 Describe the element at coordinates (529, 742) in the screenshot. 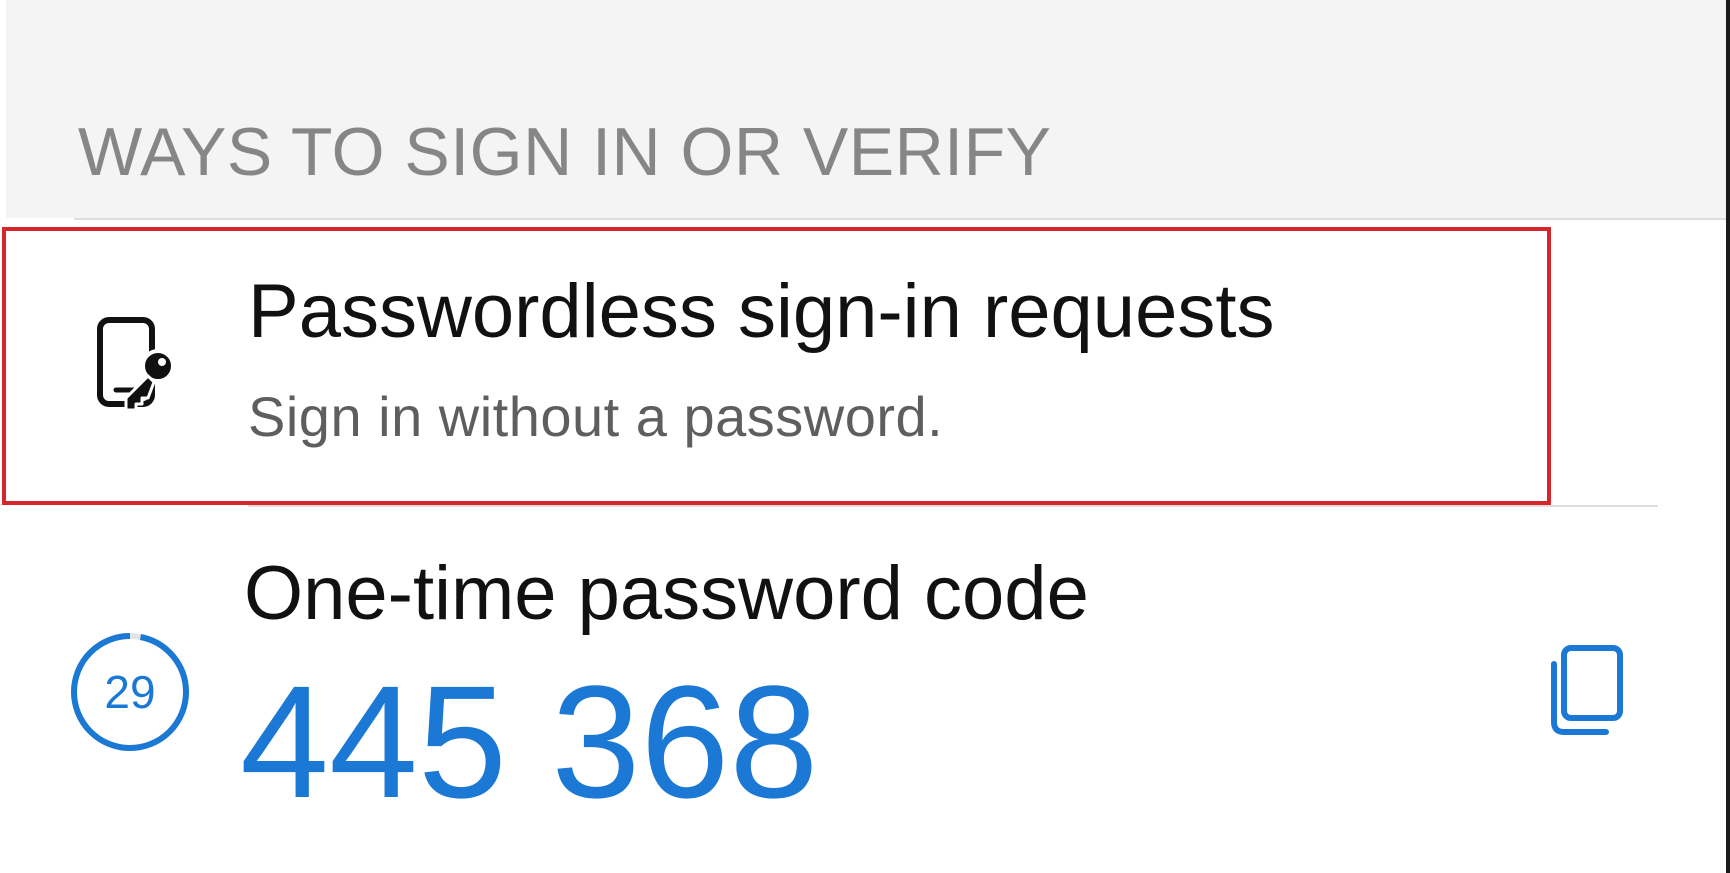

I see `otp-code: 445 368` at that location.